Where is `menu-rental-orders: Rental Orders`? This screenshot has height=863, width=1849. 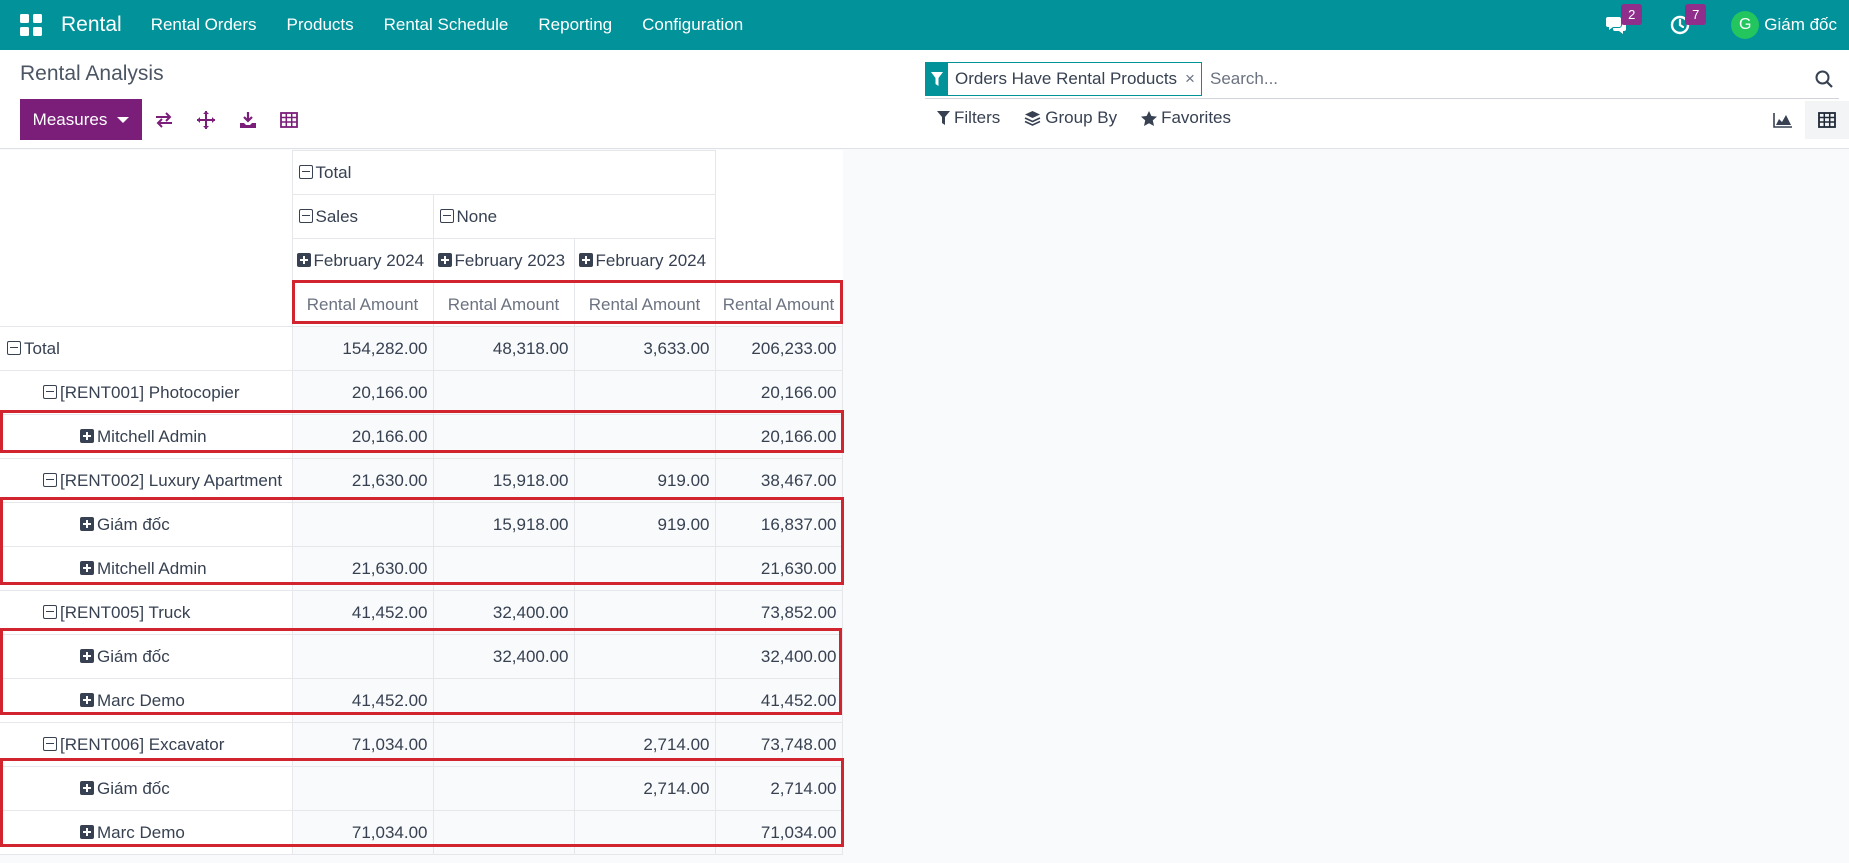 menu-rental-orders: Rental Orders is located at coordinates (204, 25).